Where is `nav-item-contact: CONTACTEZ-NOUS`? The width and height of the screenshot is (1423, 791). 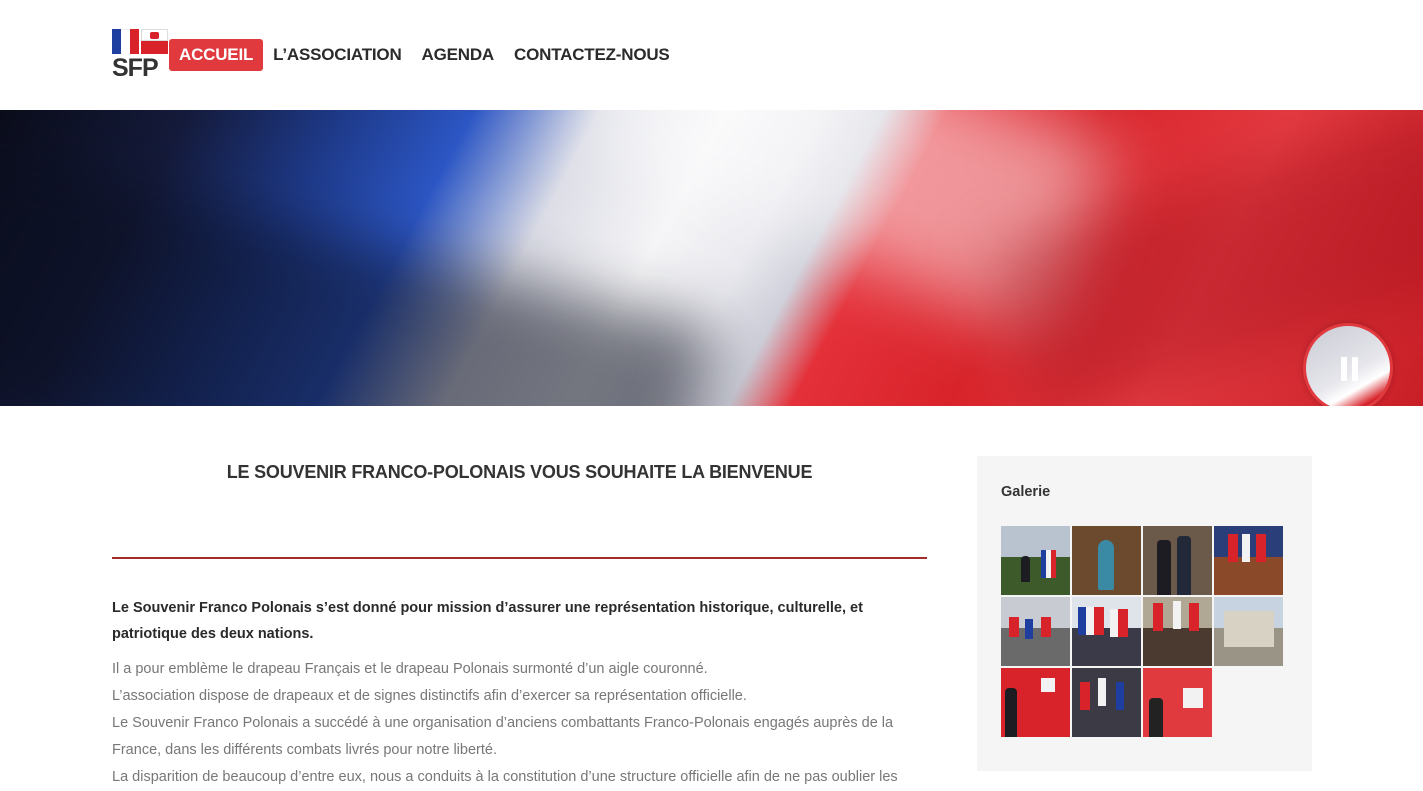 nav-item-contact: CONTACTEZ-NOUS is located at coordinates (592, 55).